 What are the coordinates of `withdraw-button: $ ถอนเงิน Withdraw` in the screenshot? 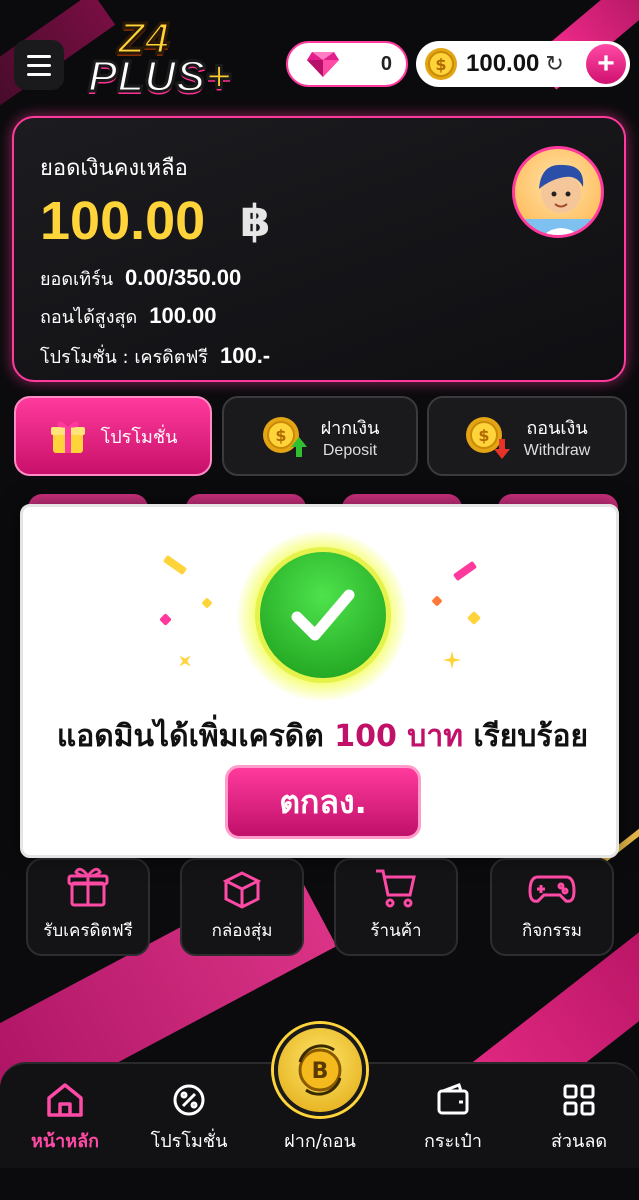 It's located at (527, 436).